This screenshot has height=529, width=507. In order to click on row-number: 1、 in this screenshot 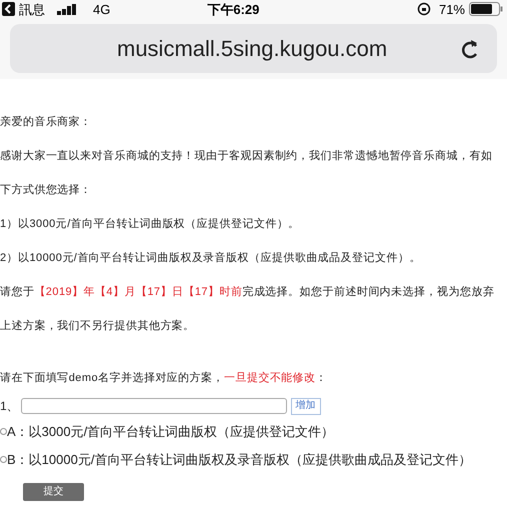, I will do `click(9, 406)`.